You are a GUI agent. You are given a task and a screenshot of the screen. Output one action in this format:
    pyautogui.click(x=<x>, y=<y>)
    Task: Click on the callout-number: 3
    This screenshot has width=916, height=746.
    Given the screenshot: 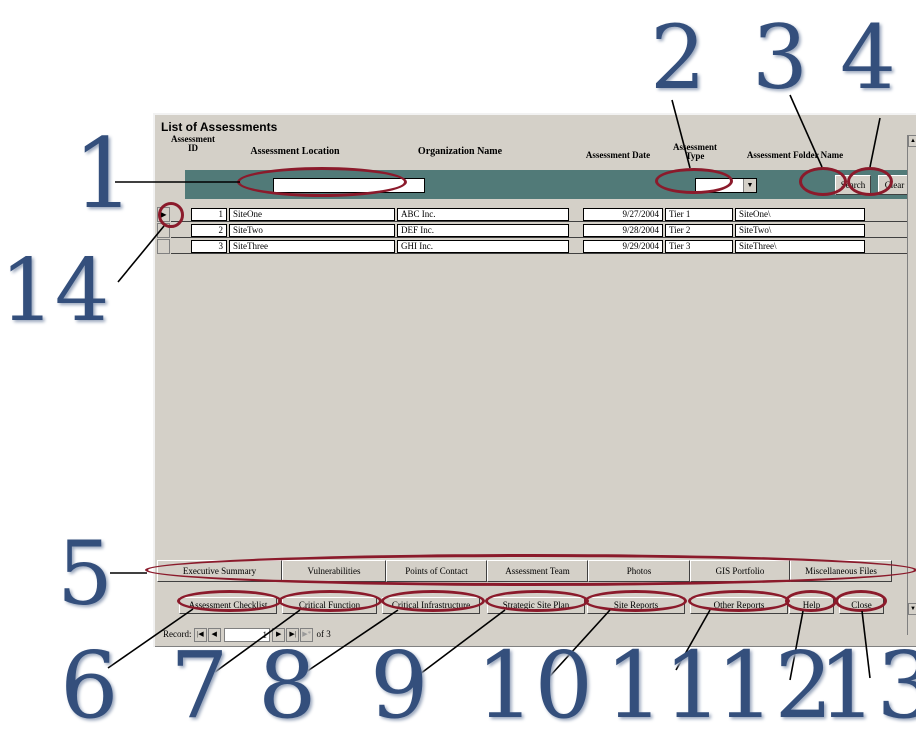 What is the action you would take?
    pyautogui.click(x=780, y=57)
    